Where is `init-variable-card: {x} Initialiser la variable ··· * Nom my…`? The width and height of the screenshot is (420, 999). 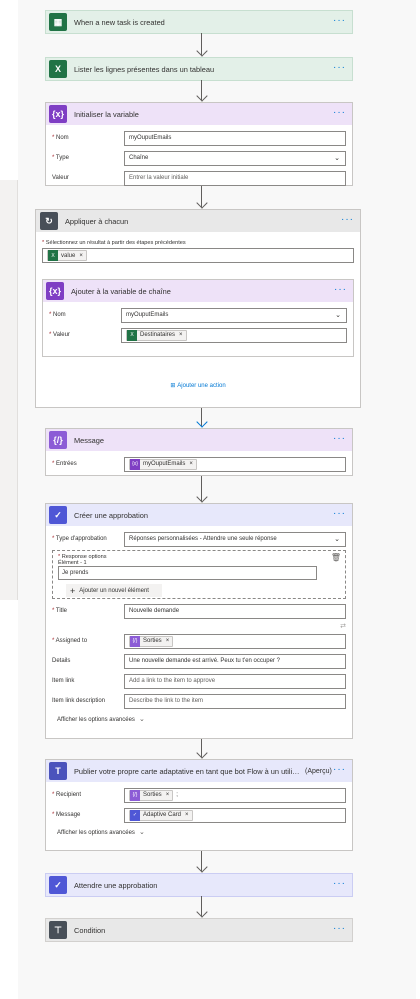
init-variable-card: {x} Initialiser la variable ··· * Nom my… is located at coordinates (199, 144).